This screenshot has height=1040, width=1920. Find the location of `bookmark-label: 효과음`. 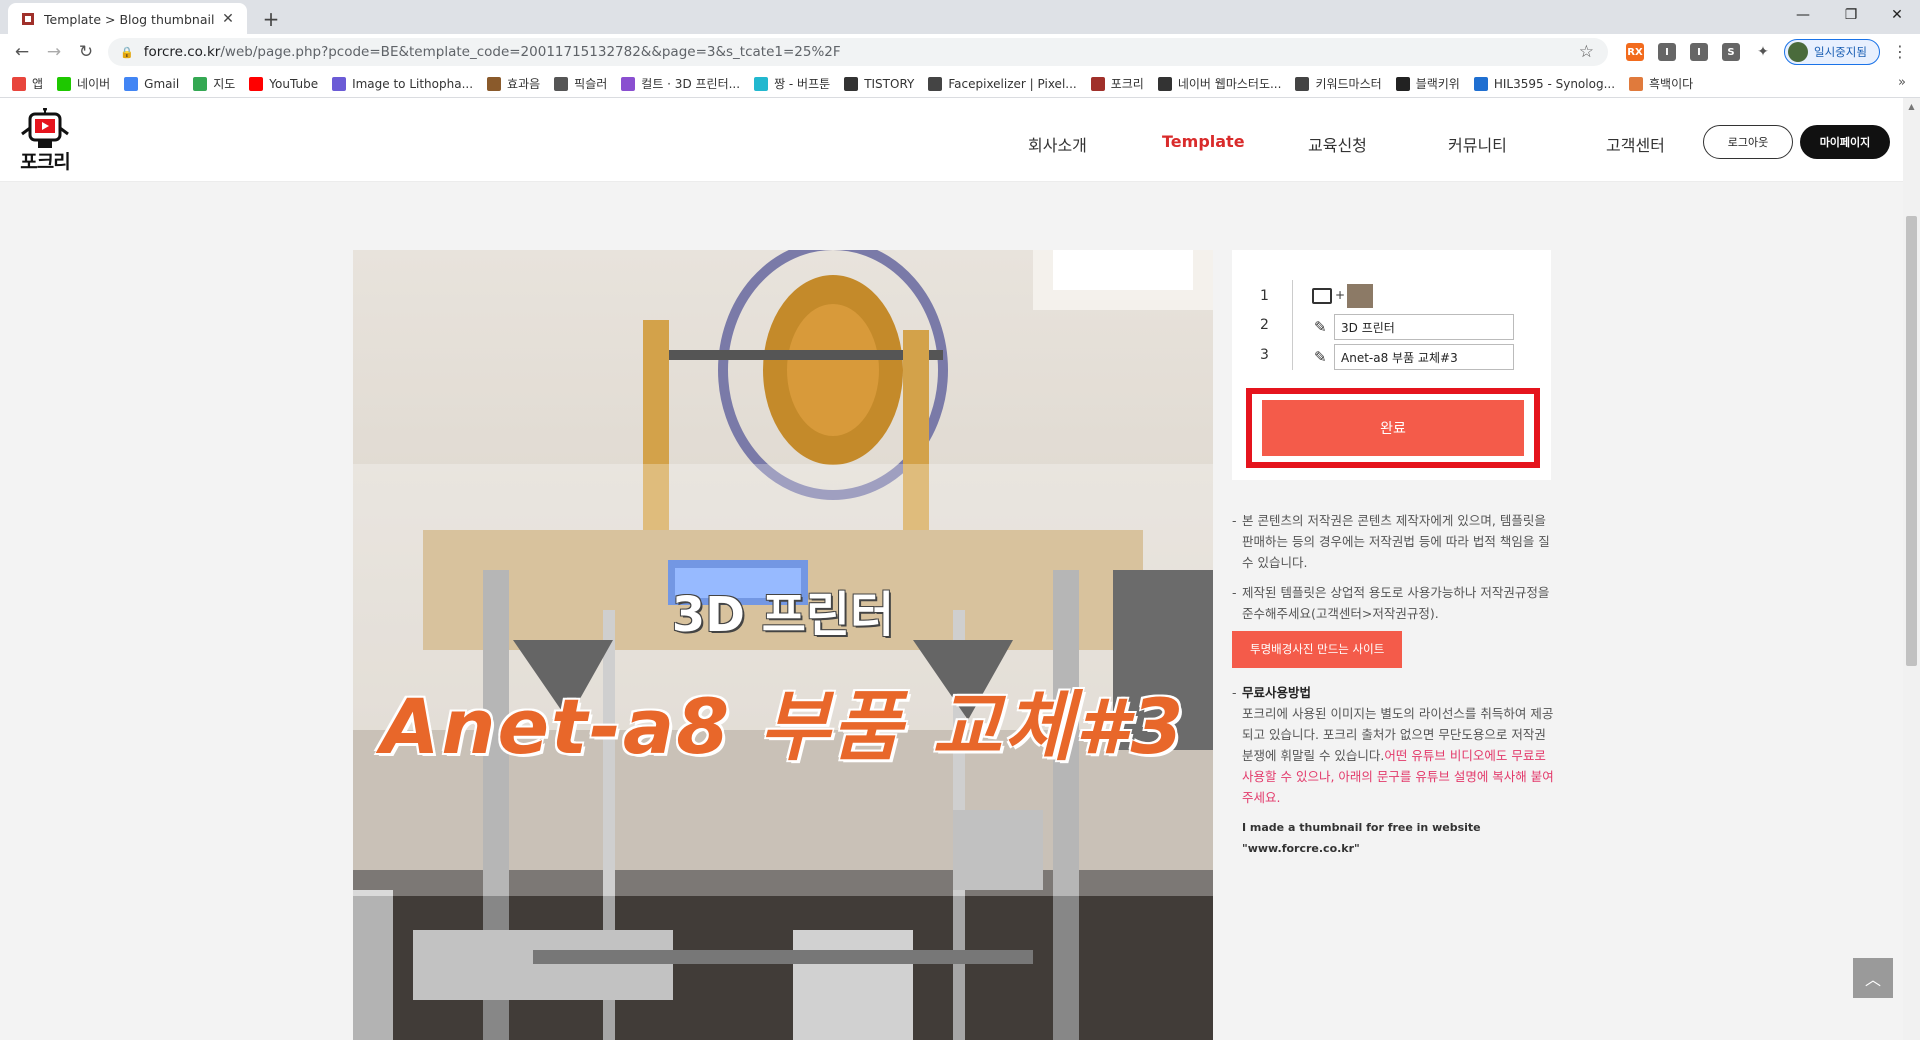

bookmark-label: 효과음 is located at coordinates (524, 84).